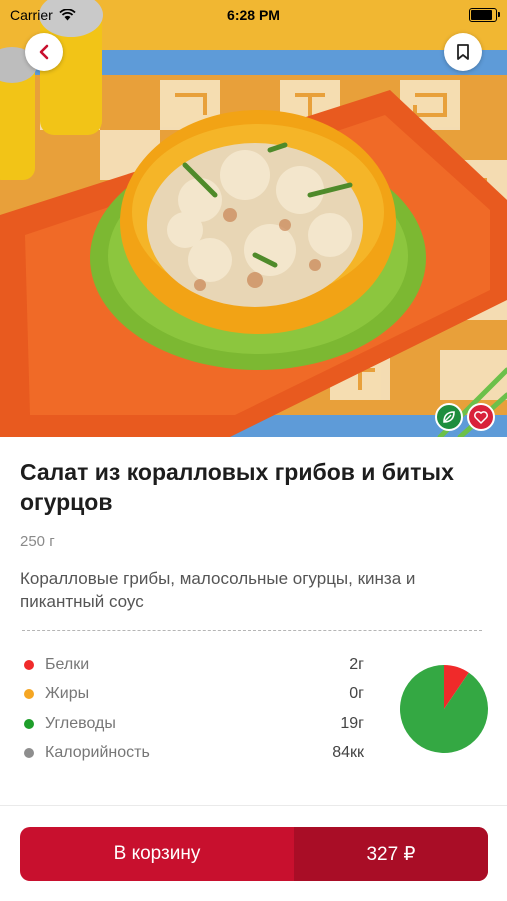 The height and width of the screenshot is (901, 507). I want to click on status-time: 6:28 PM, so click(253, 15).